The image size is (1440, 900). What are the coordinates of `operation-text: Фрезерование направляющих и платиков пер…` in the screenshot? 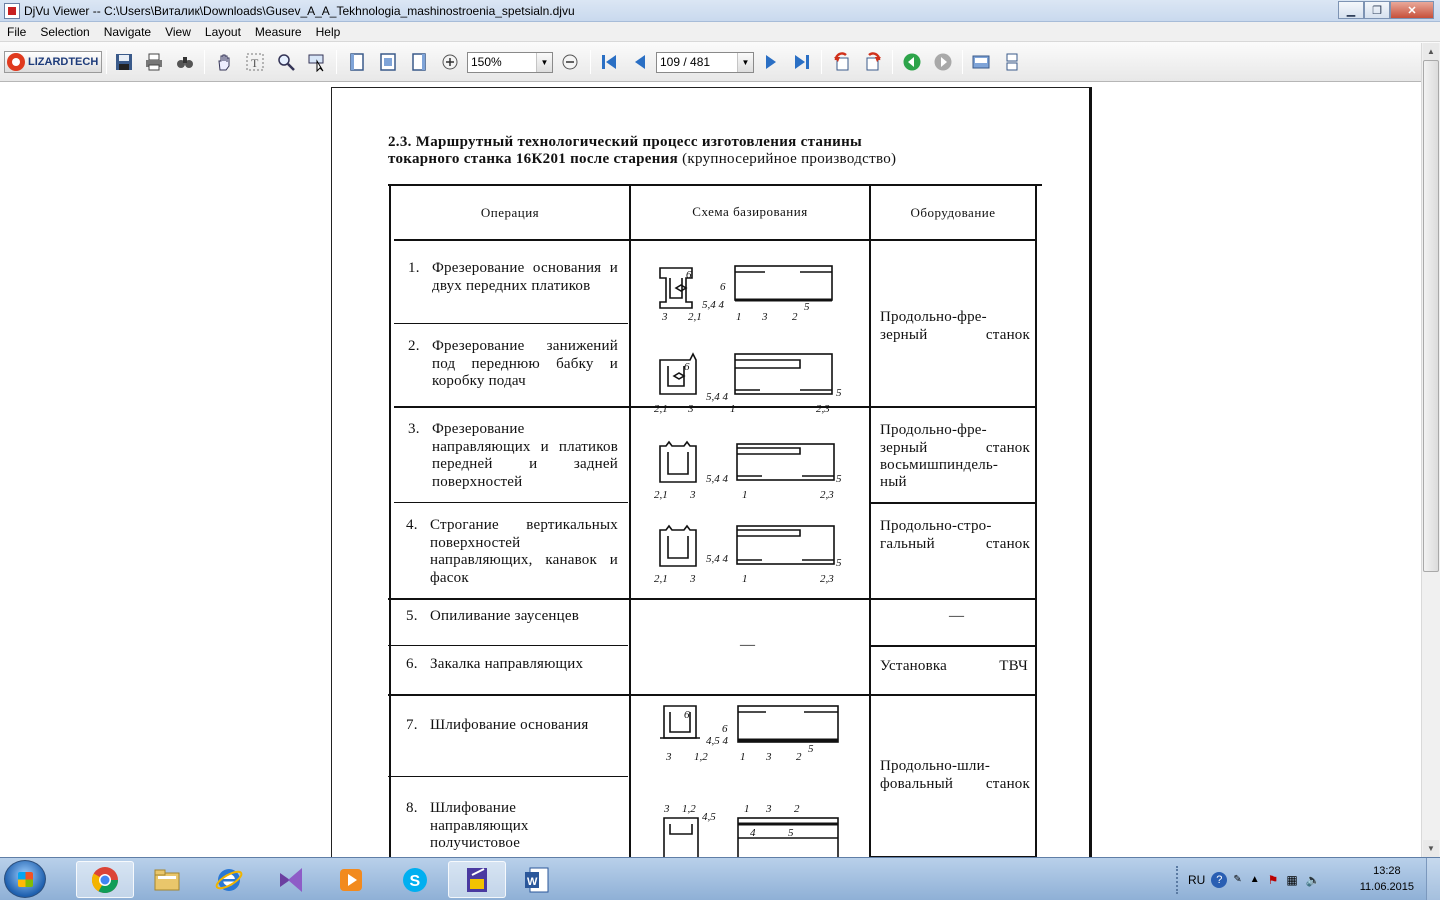 It's located at (525, 455).